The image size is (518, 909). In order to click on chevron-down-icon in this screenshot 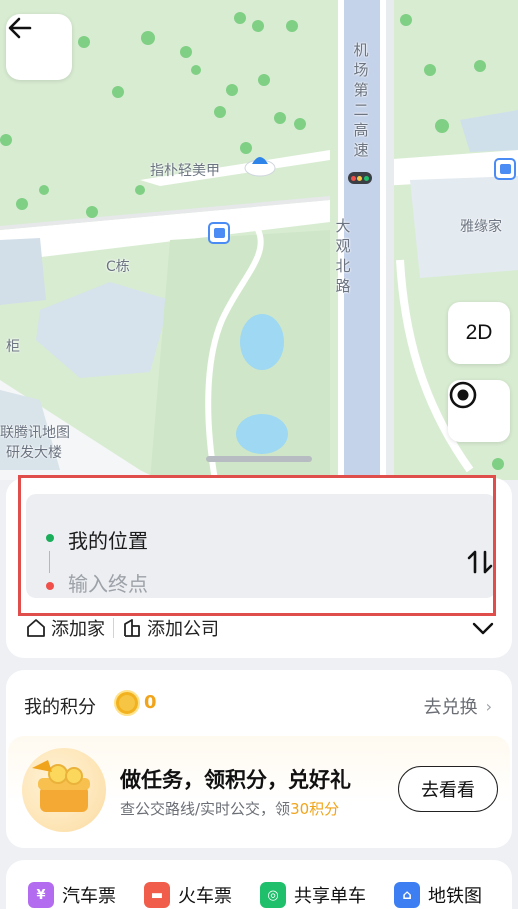, I will do `click(483, 628)`.